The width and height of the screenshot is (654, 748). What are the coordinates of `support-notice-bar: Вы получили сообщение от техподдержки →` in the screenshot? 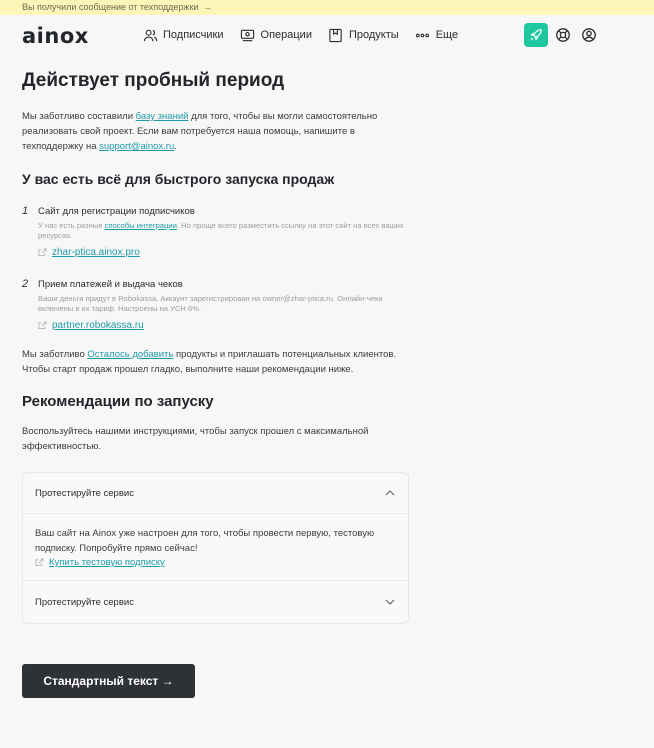 It's located at (327, 7).